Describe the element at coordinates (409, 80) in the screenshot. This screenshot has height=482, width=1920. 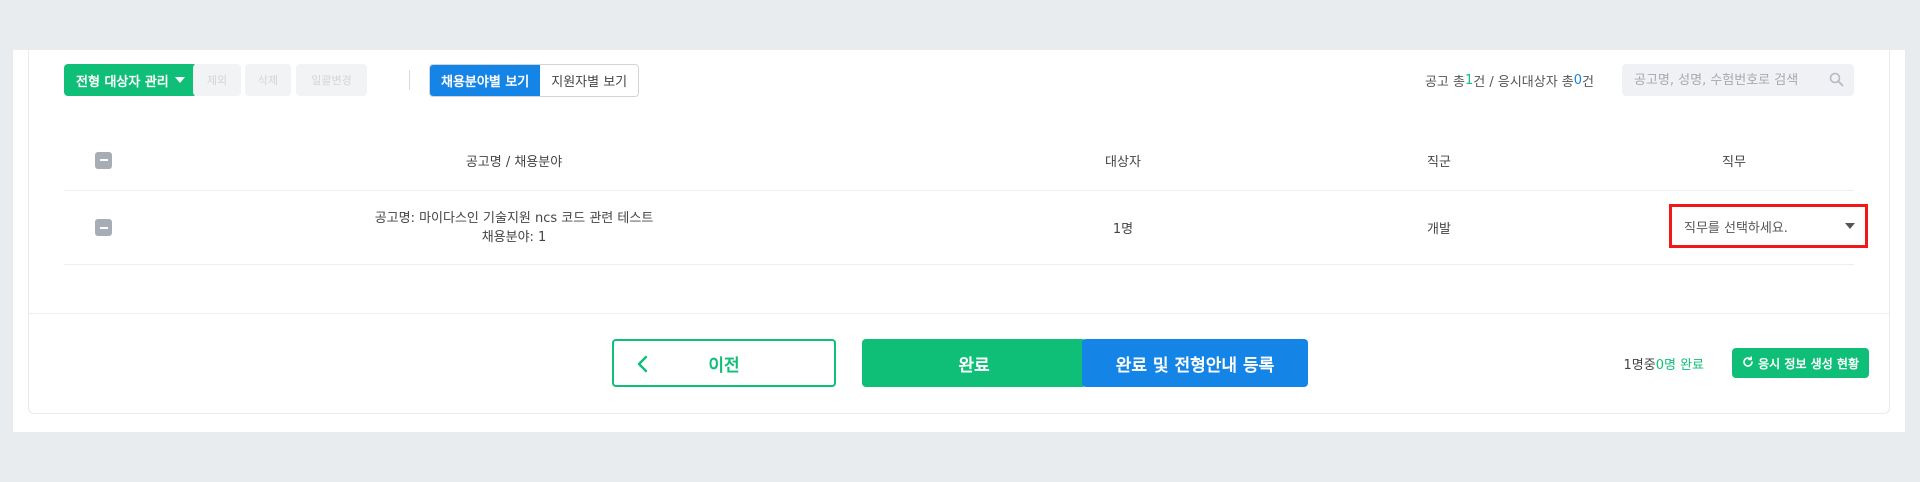
I see `toolbar-divider` at that location.